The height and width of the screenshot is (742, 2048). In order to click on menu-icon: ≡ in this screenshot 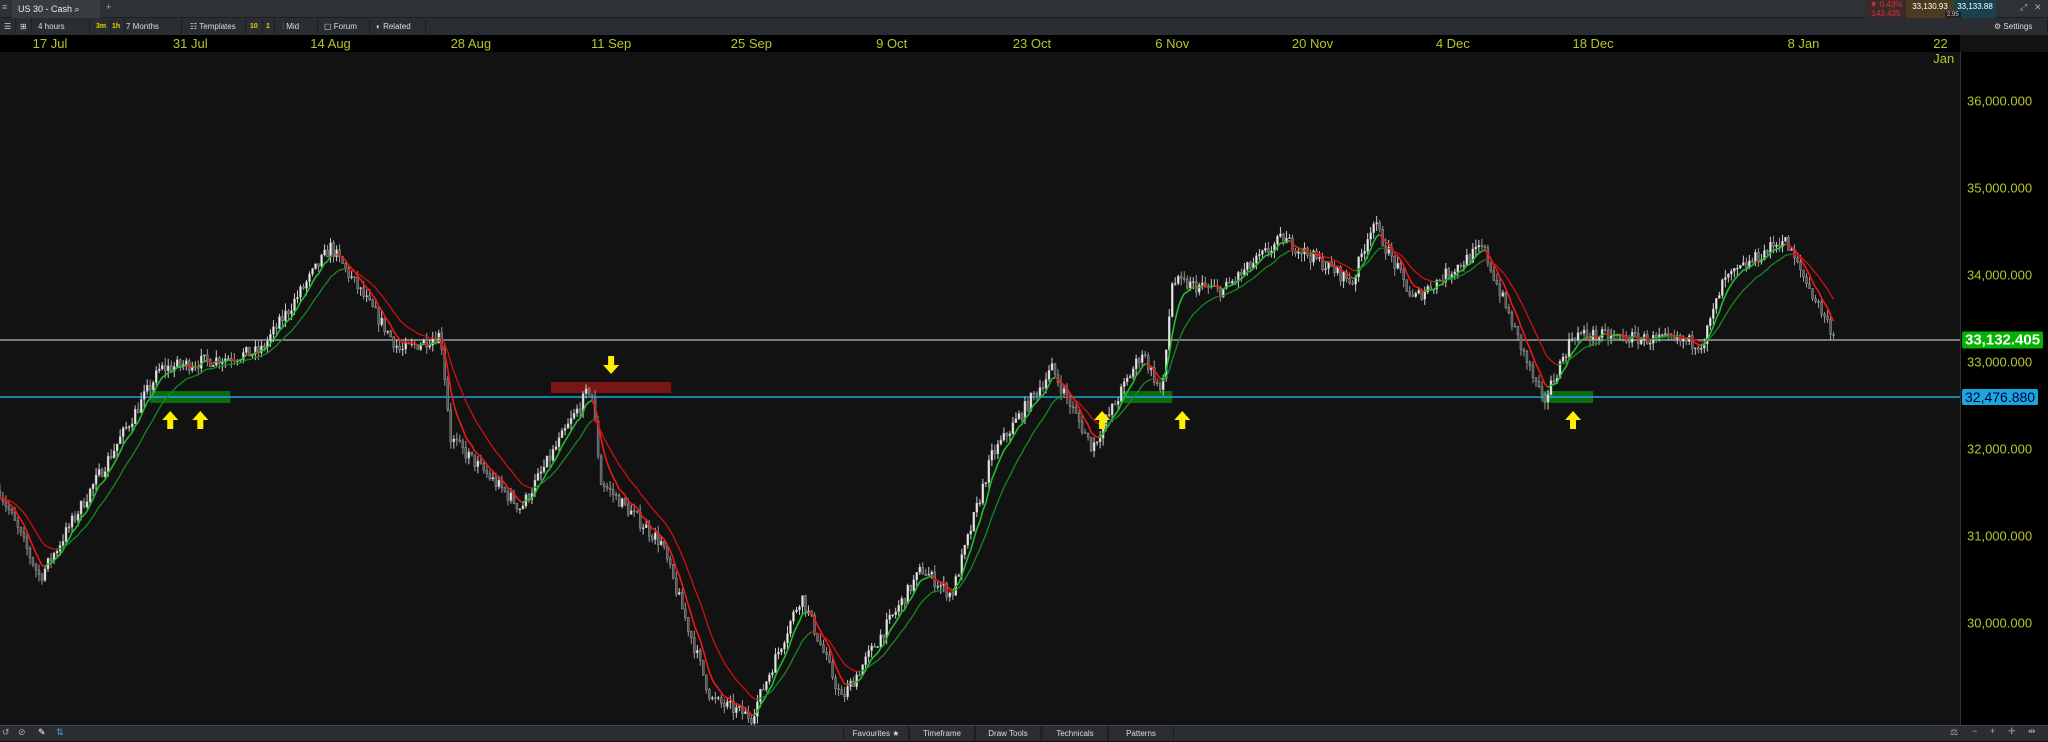, I will do `click(4, 7)`.